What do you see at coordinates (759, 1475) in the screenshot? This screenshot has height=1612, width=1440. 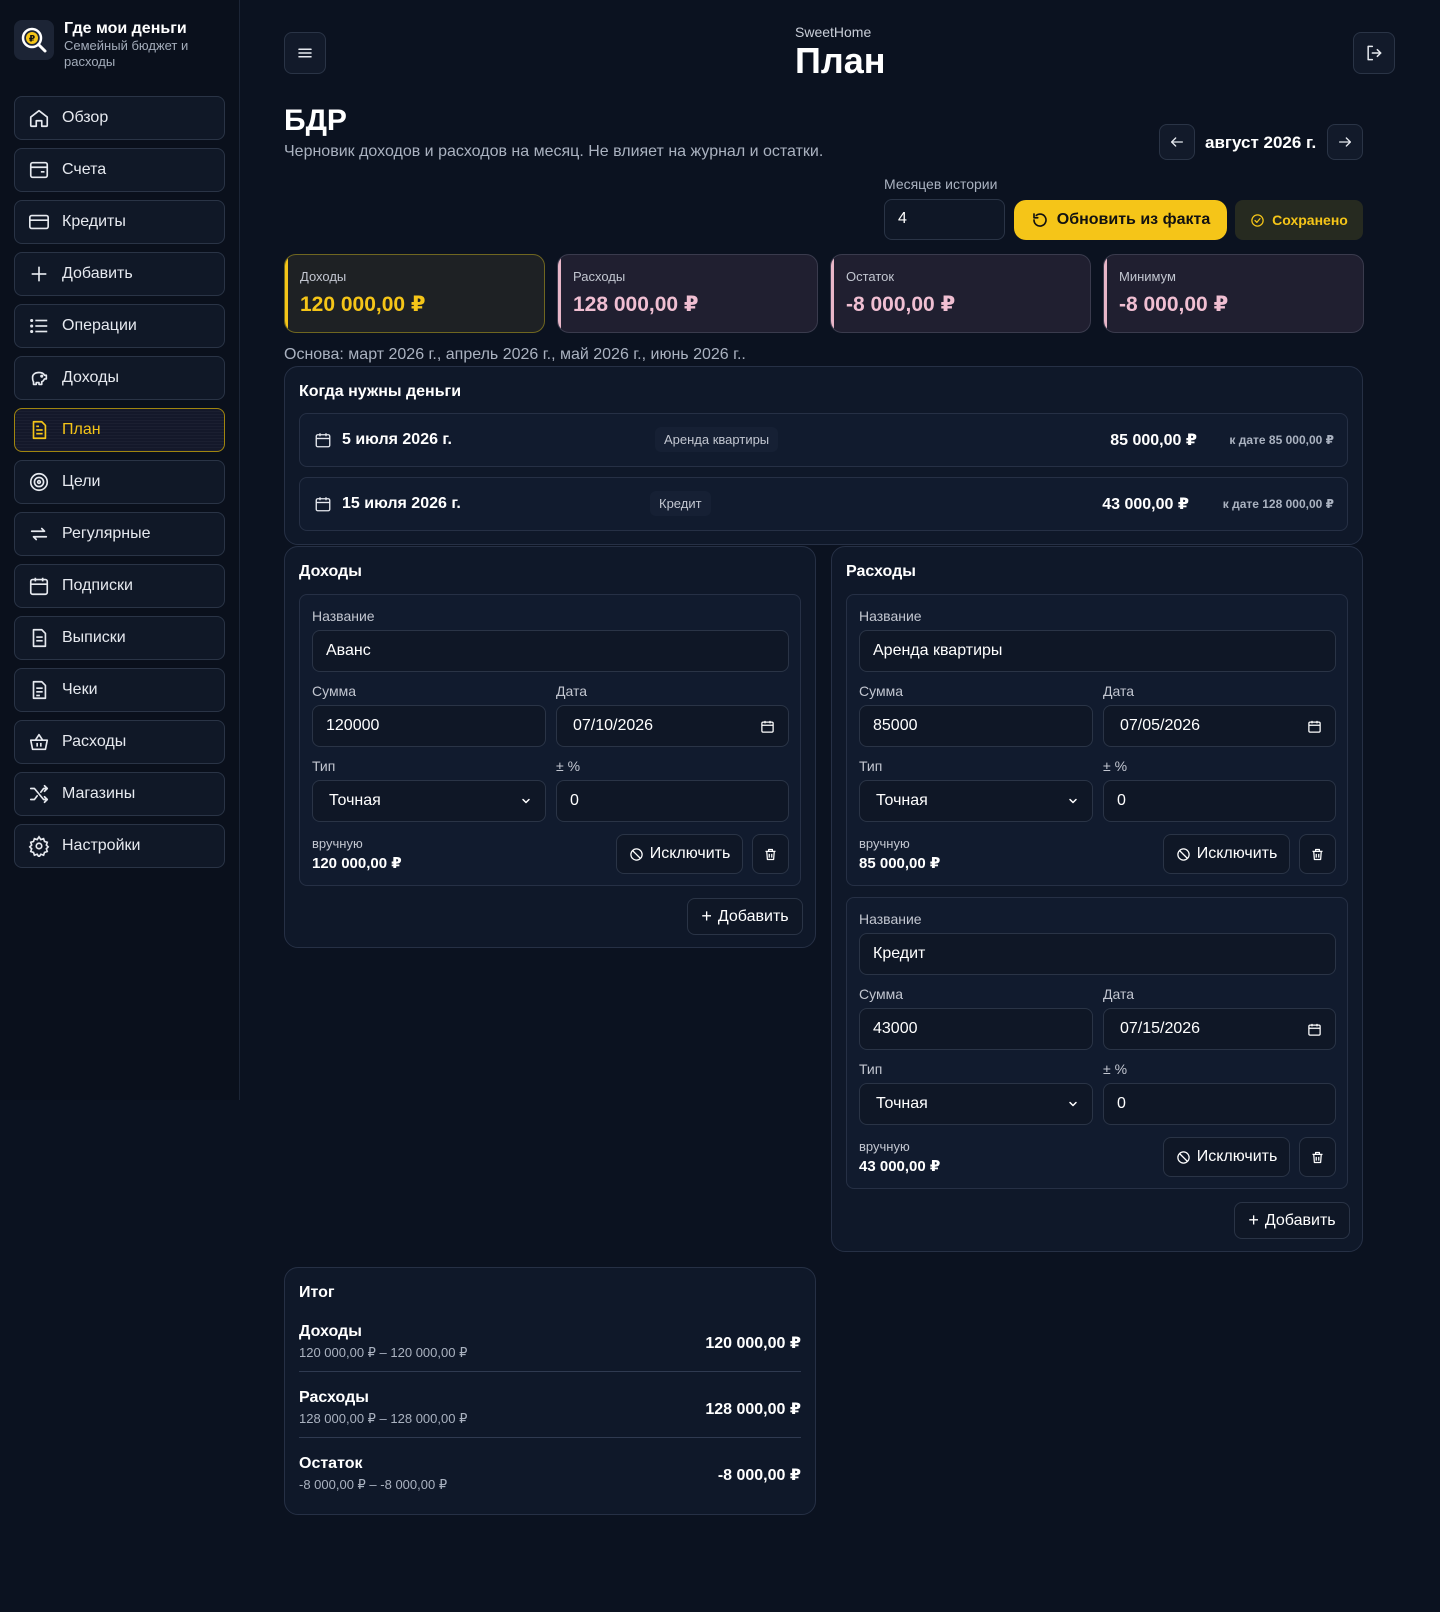 I see `totals-value: -8 000,00 ₽` at bounding box center [759, 1475].